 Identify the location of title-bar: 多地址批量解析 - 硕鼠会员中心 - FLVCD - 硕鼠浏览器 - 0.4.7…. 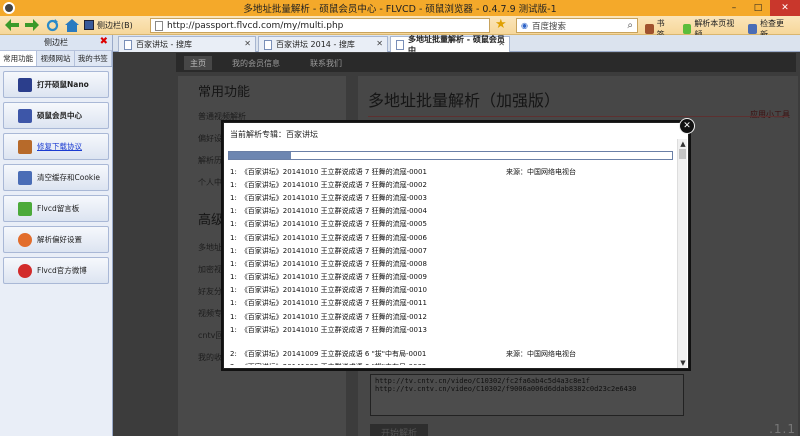
(400, 8).